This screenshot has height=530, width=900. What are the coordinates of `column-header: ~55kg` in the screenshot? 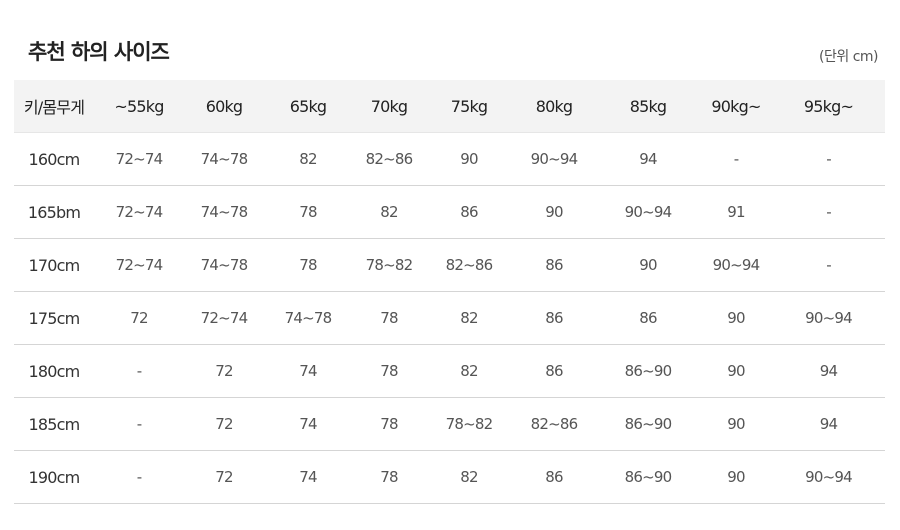 It's located at (139, 106).